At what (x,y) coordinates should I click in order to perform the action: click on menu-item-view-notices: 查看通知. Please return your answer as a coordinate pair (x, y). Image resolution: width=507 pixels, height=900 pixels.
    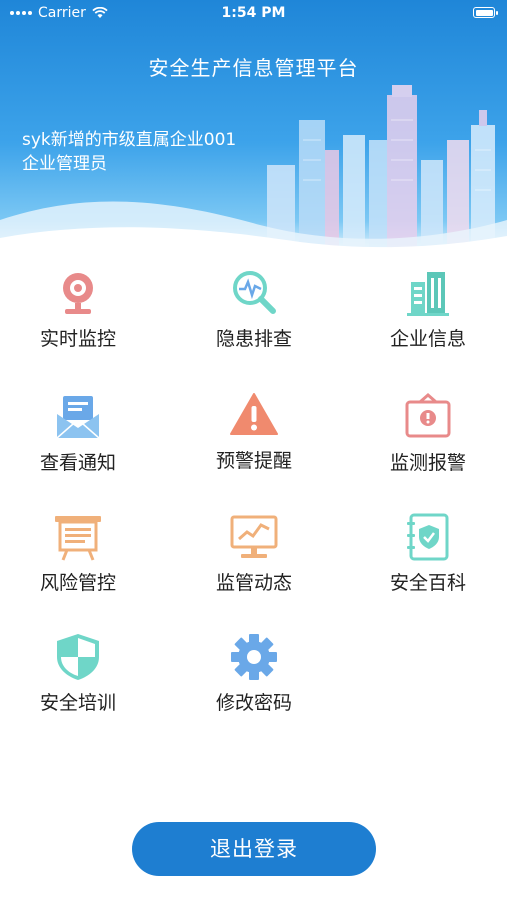
    Looking at the image, I should click on (78, 441).